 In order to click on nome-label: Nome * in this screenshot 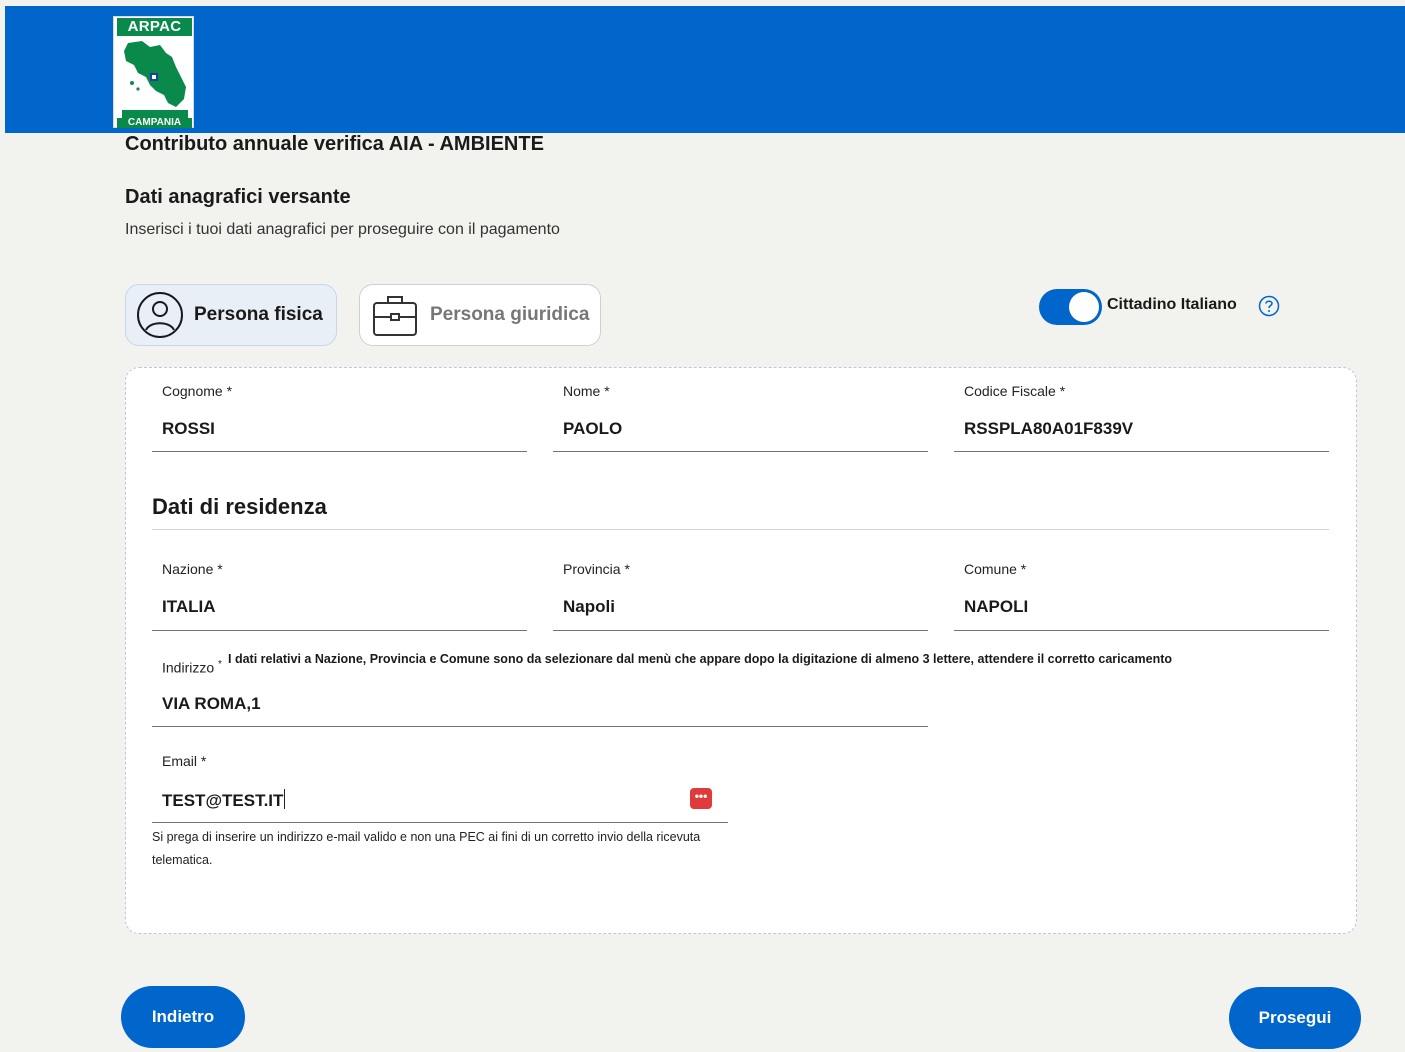, I will do `click(586, 391)`.